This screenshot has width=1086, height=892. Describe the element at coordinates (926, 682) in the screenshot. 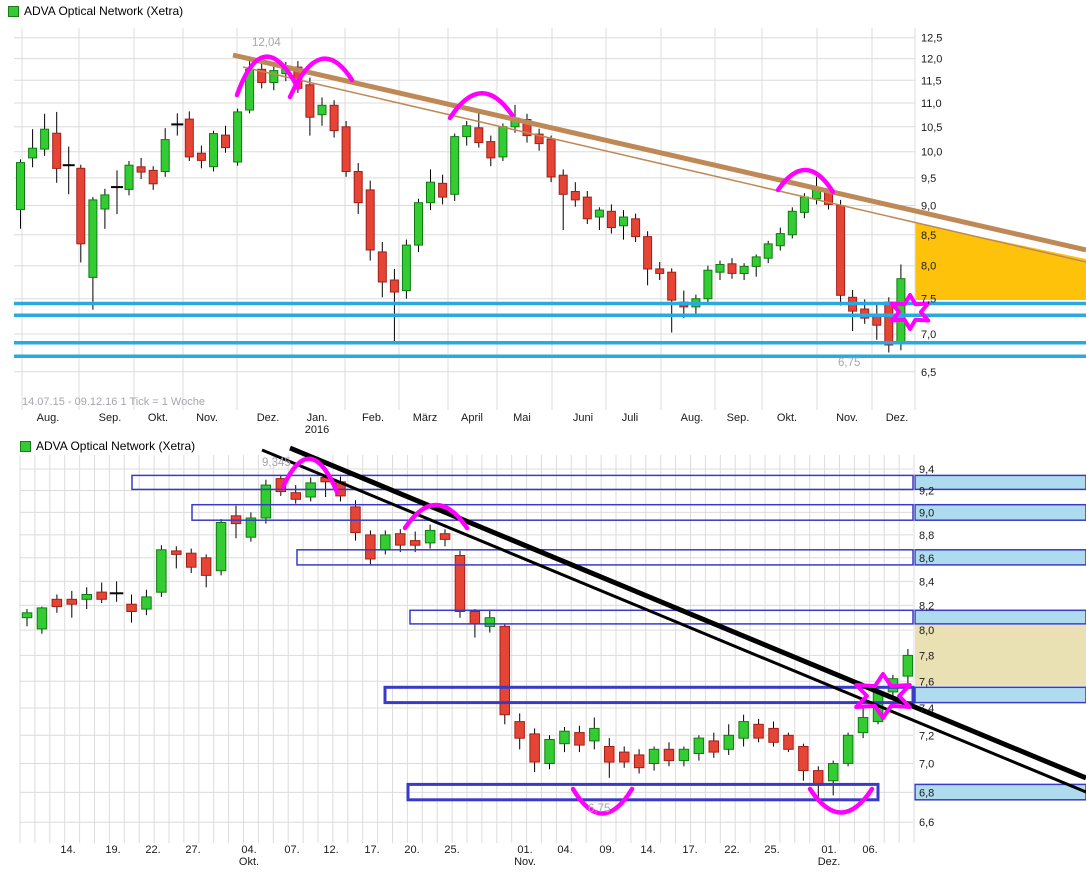

I see `y-axis-label: 7,6` at that location.